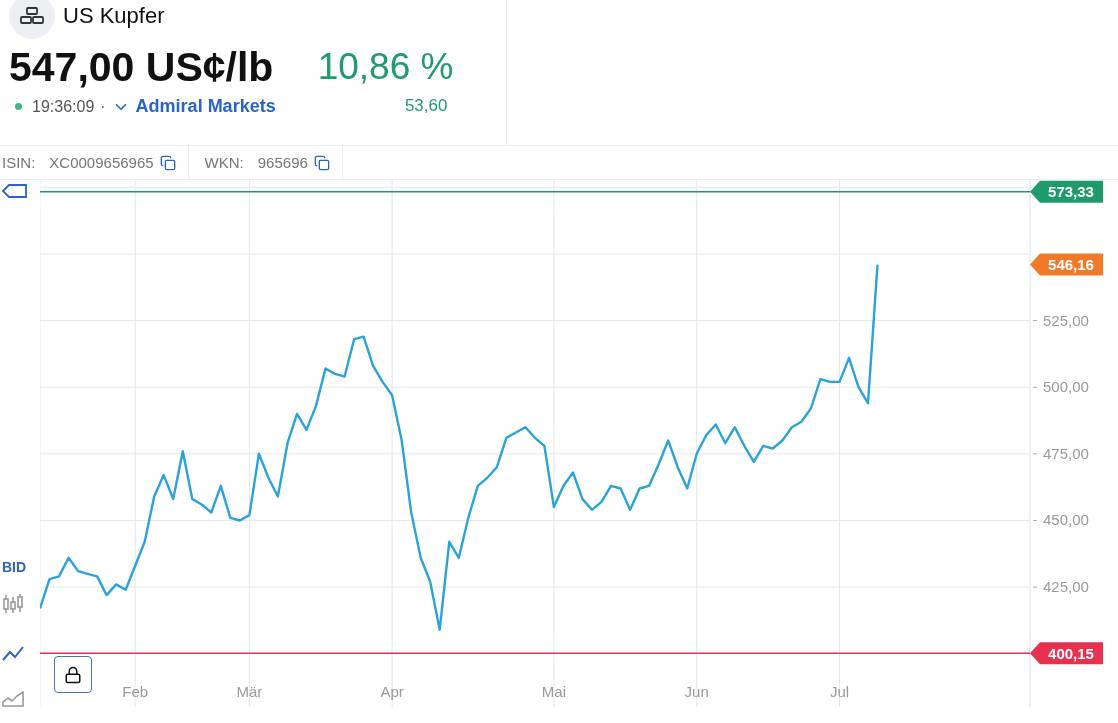 The image size is (1118, 723). What do you see at coordinates (1071, 653) in the screenshot?
I see `ref-line-label: 400,15` at bounding box center [1071, 653].